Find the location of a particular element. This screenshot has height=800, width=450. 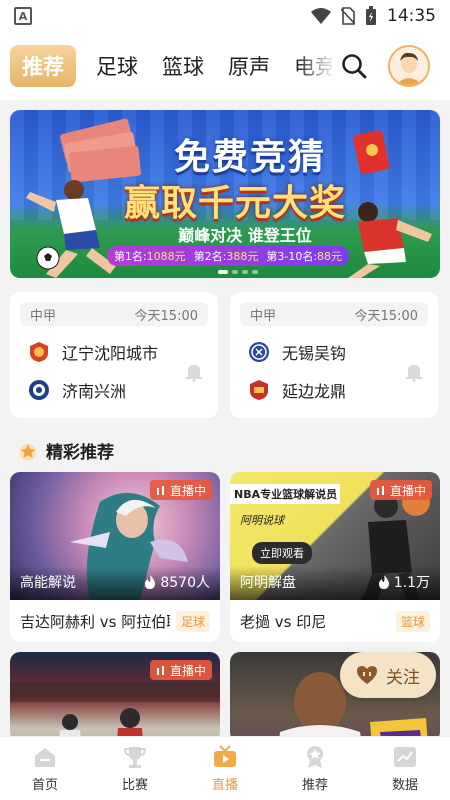

team-name: 济南兴洲 is located at coordinates (94, 391).